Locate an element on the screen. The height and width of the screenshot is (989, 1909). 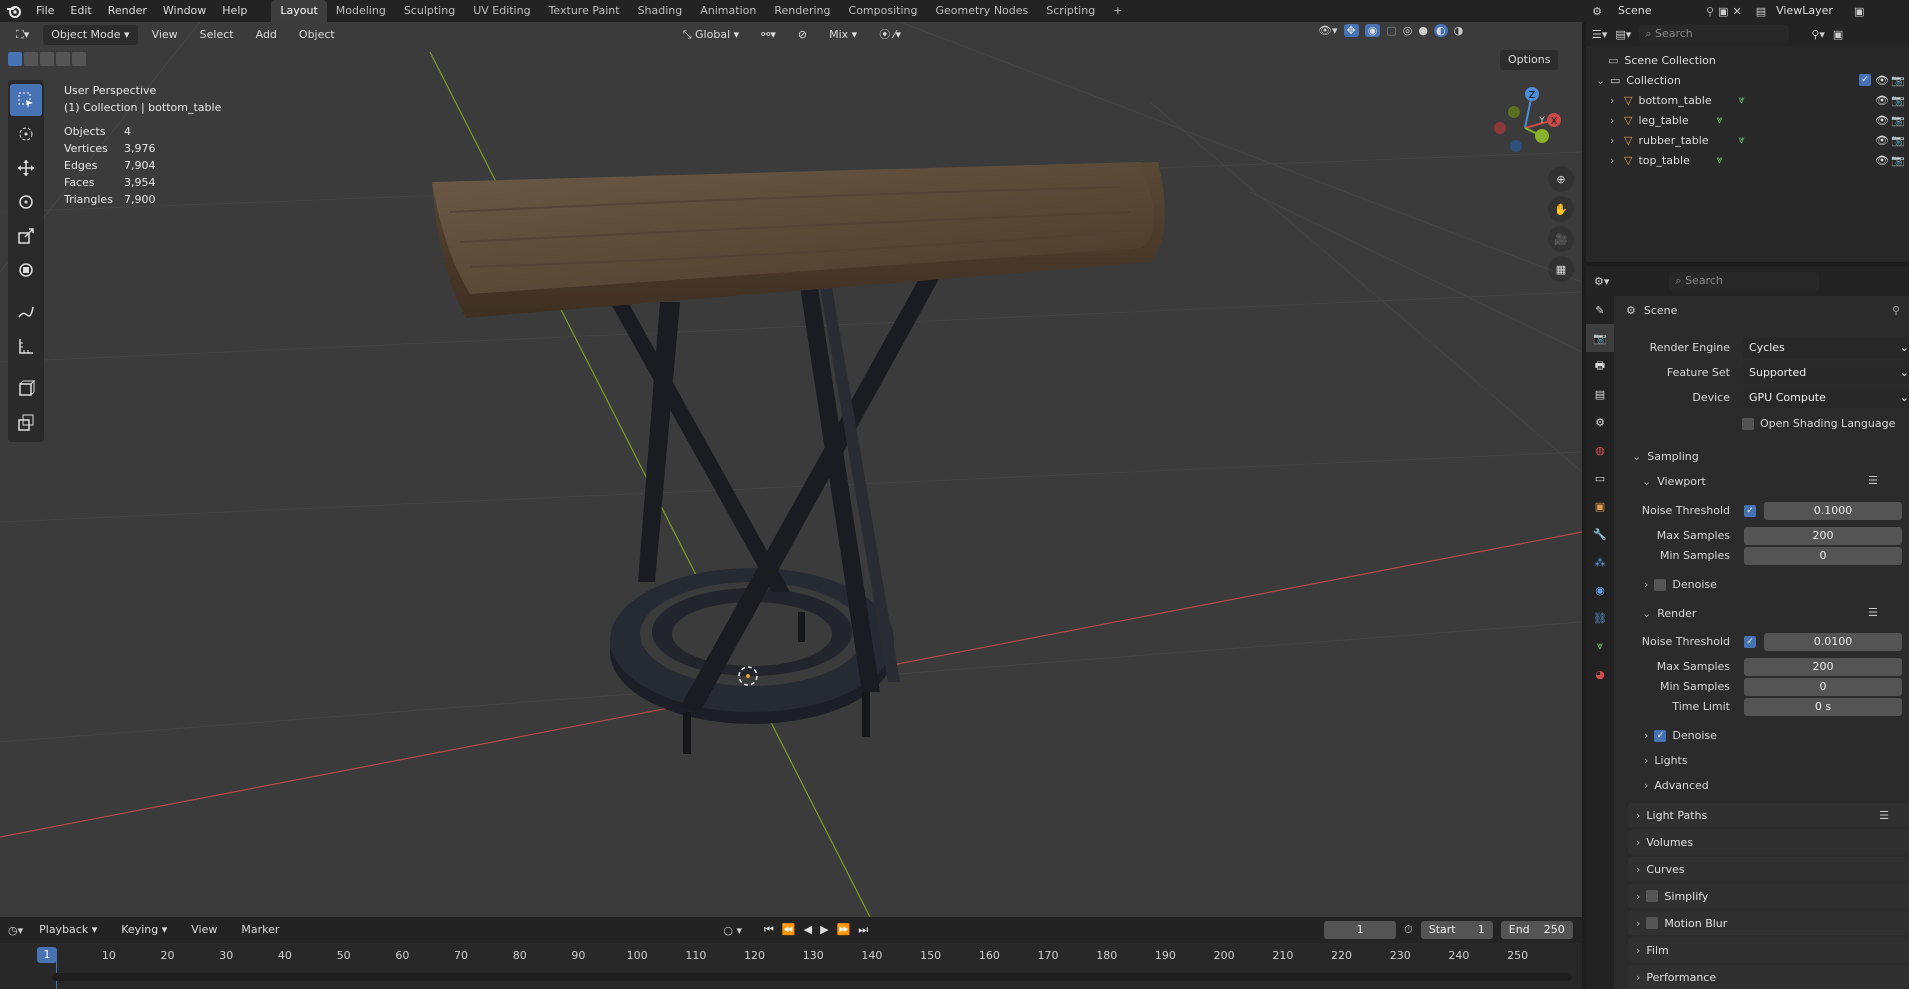
blender-logo-icon is located at coordinates (14, 11).